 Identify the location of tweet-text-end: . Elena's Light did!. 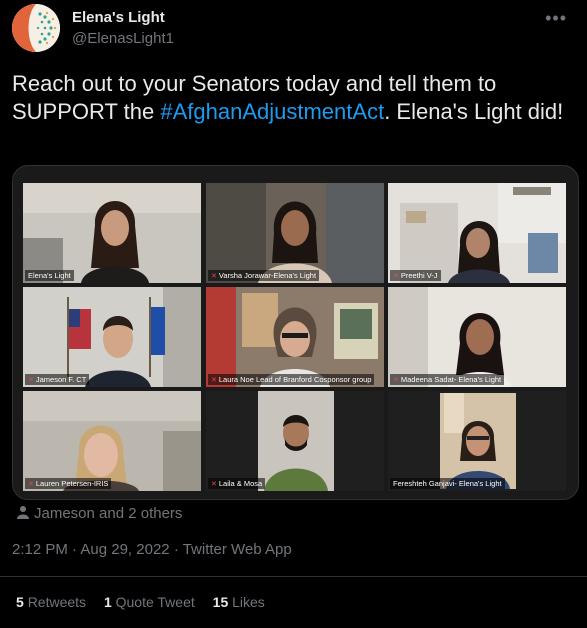
(474, 111).